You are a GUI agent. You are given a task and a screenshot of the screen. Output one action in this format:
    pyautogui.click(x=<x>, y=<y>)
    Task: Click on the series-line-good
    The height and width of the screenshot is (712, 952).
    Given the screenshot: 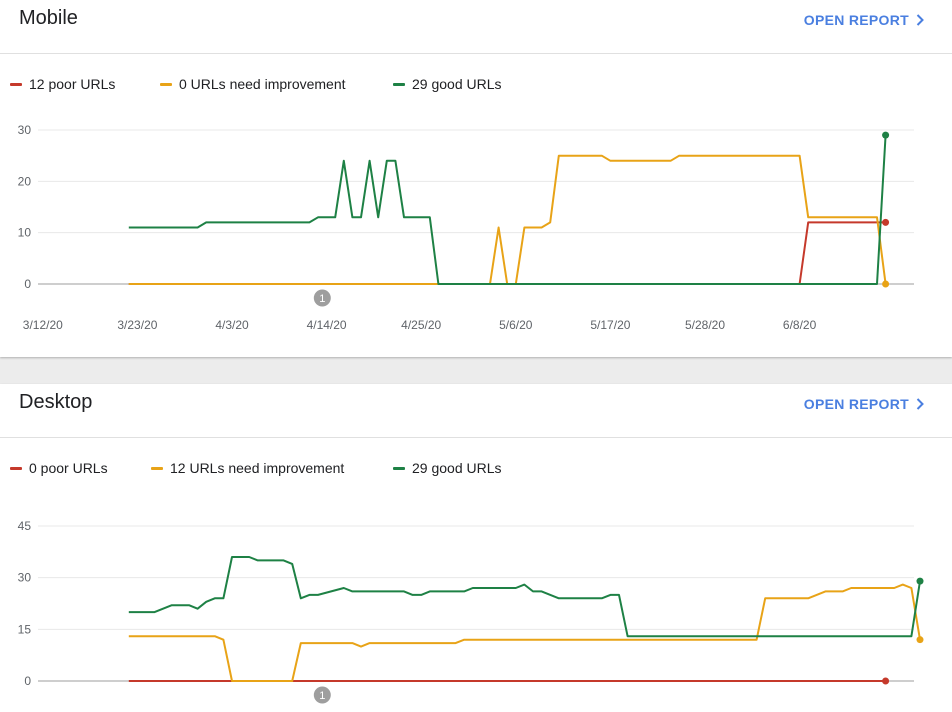 What is the action you would take?
    pyautogui.click(x=524, y=597)
    